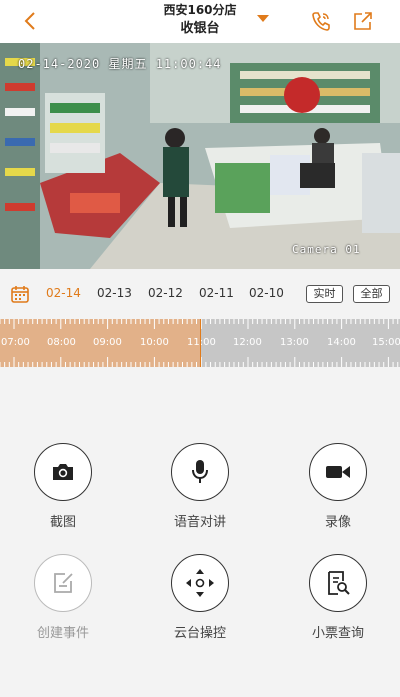 The image size is (400, 697). What do you see at coordinates (15, 342) in the screenshot?
I see `timeline-hour-label: 07:00` at bounding box center [15, 342].